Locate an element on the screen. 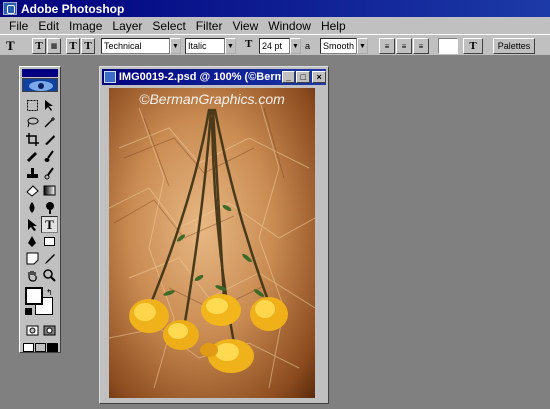 The image size is (550, 409). menu-help: Help is located at coordinates (333, 26).